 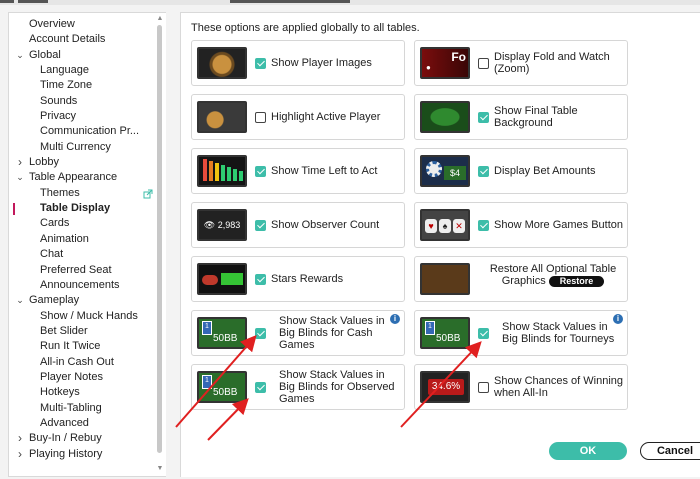 I want to click on scroll-down-icon: ▼, so click(x=160, y=469).